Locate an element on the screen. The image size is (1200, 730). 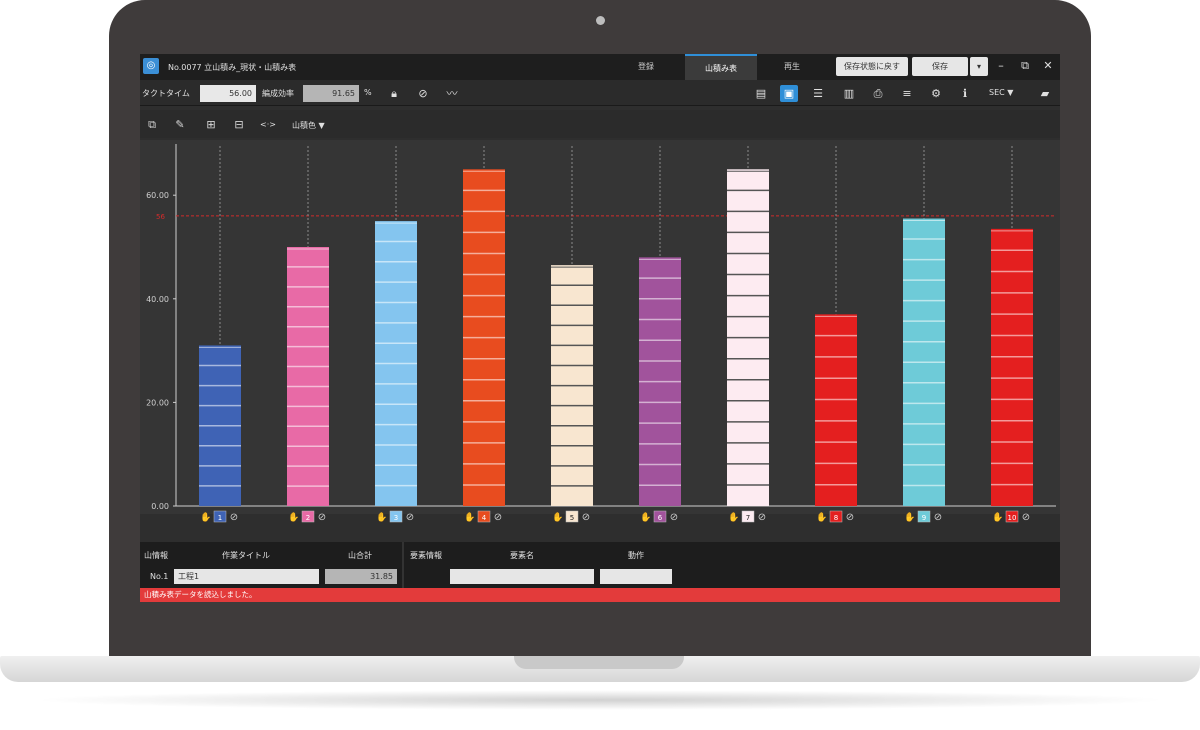
time-unit-select: SEC ▼ is located at coordinates (1001, 92).